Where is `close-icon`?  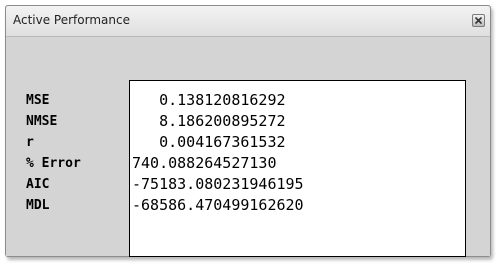 close-icon is located at coordinates (478, 20).